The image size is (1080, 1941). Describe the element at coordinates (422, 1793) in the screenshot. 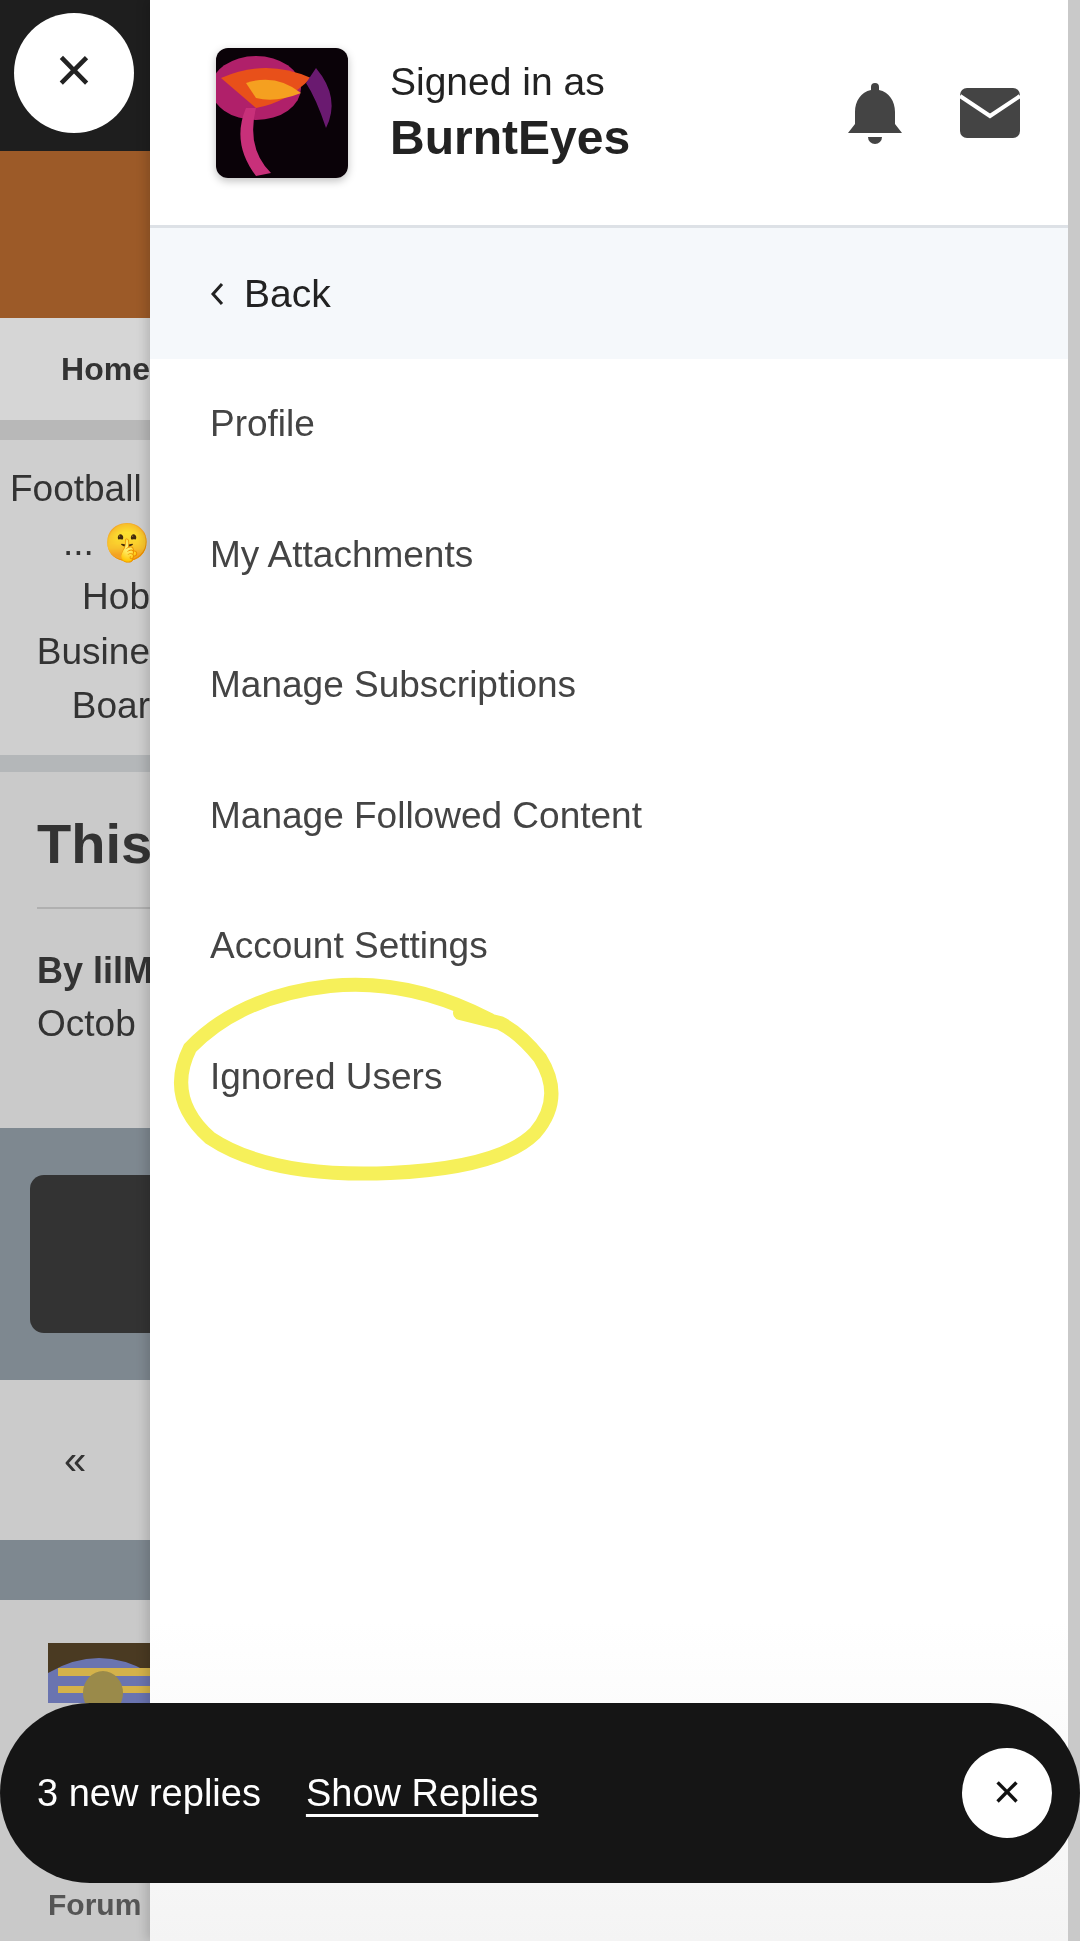

I see `show-replies-link: Show Replies` at that location.